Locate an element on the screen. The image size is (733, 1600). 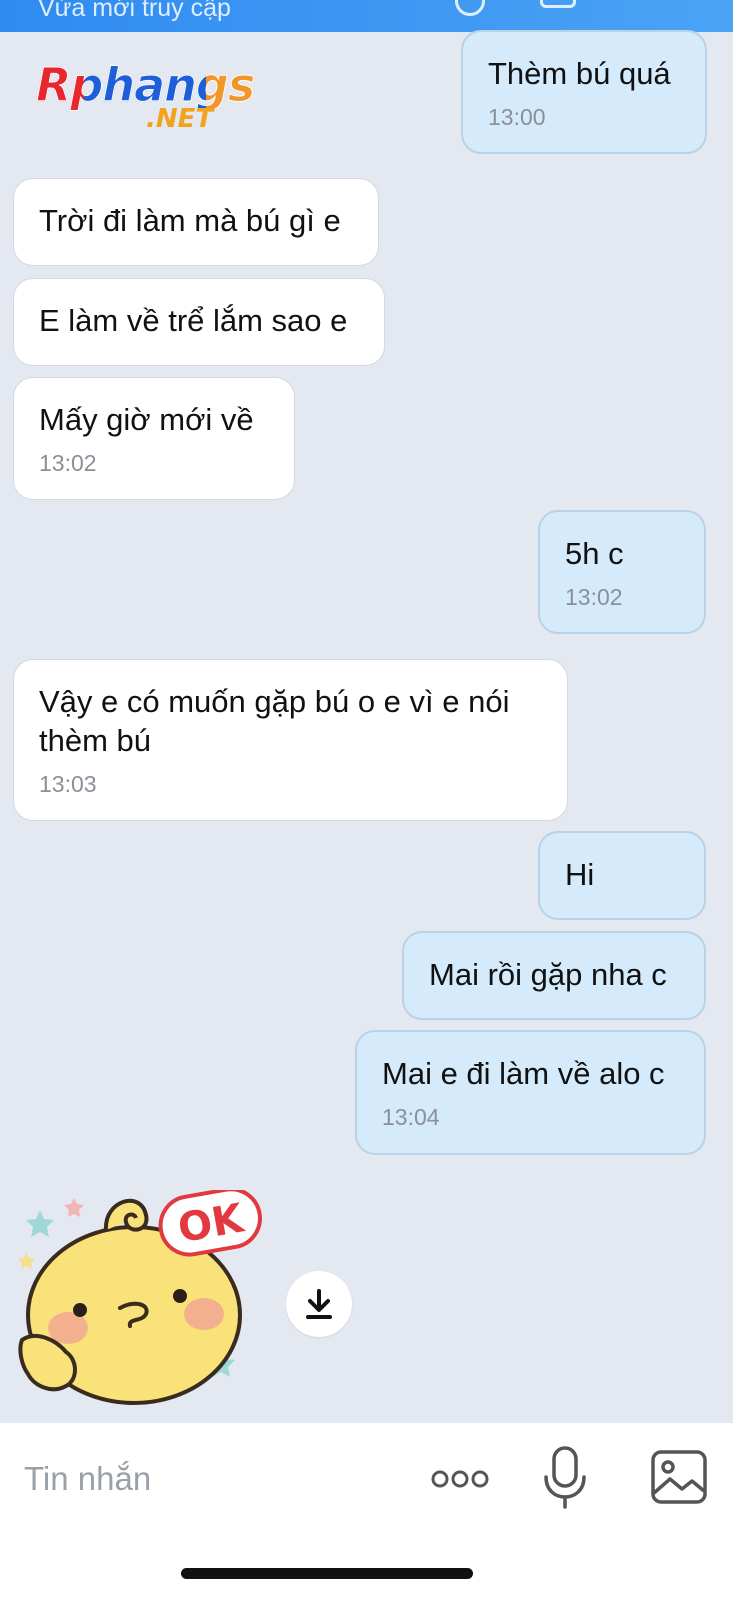
message-outgoing: Mai e đi làm về alo c 13:04 is located at coordinates (530, 1092).